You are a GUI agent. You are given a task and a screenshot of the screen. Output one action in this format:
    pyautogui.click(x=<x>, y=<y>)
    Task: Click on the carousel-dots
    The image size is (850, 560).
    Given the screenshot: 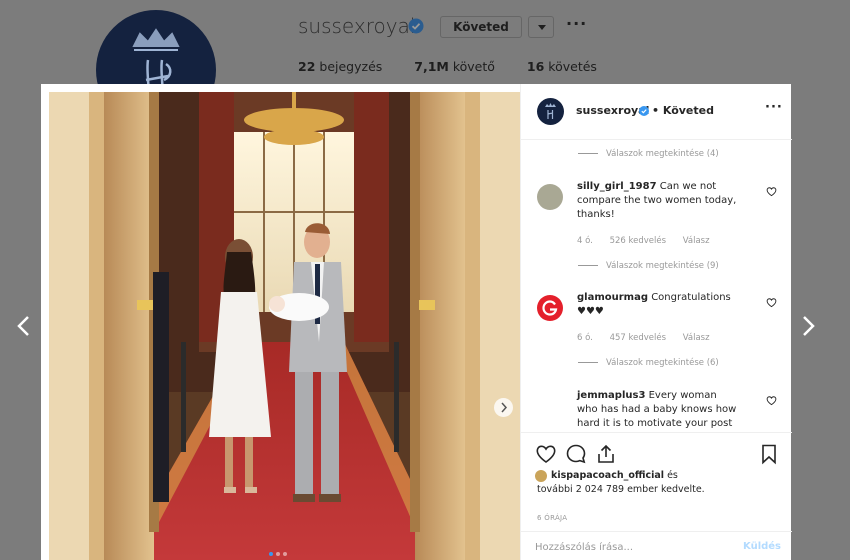 What is the action you would take?
    pyautogui.click(x=279, y=550)
    